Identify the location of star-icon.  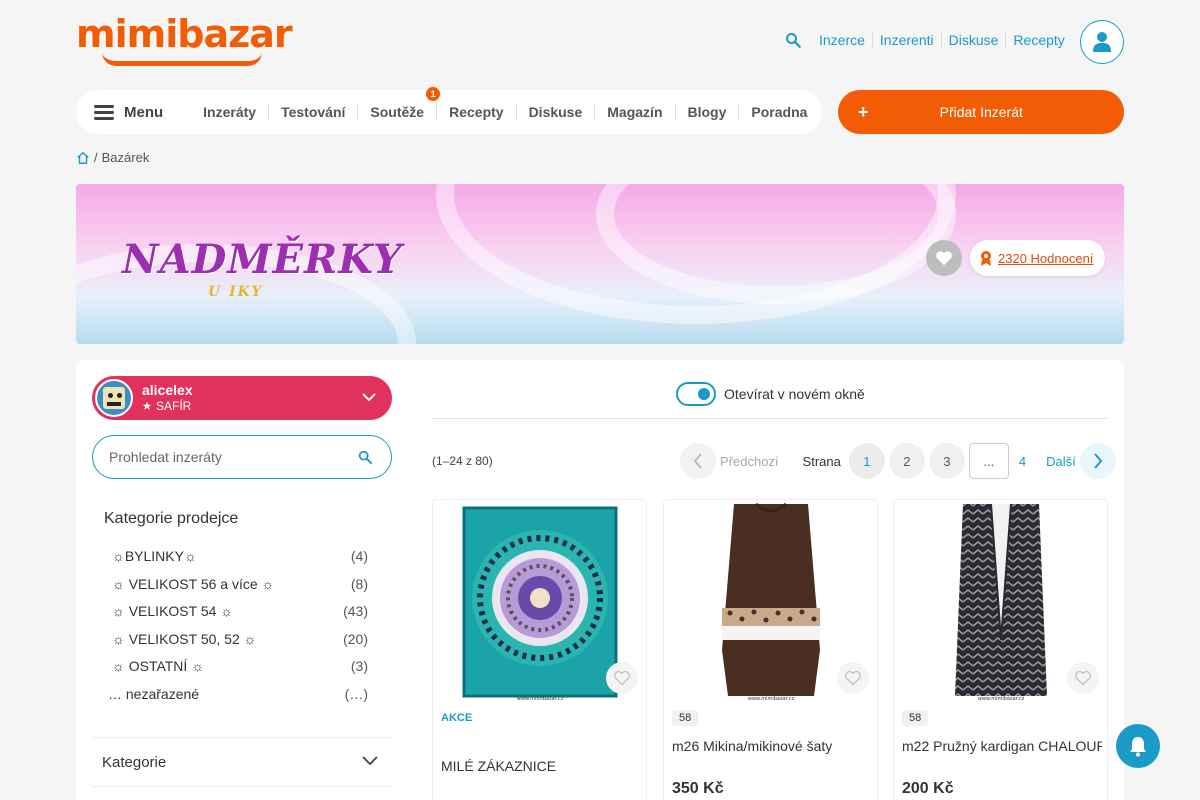
(147, 405).